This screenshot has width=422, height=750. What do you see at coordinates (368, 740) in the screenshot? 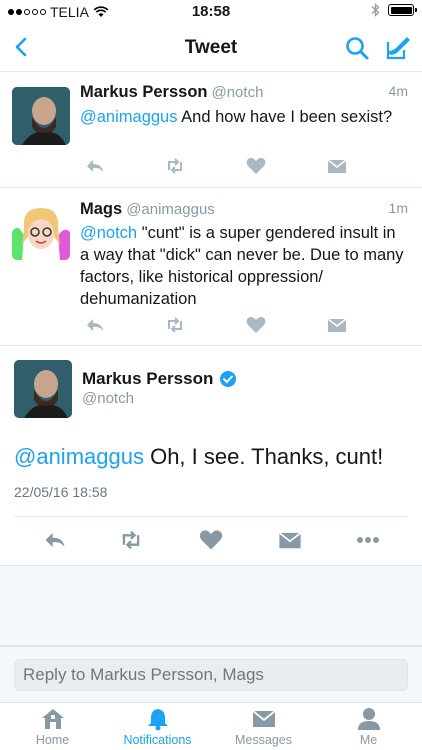
I see `tab-label: Me` at bounding box center [368, 740].